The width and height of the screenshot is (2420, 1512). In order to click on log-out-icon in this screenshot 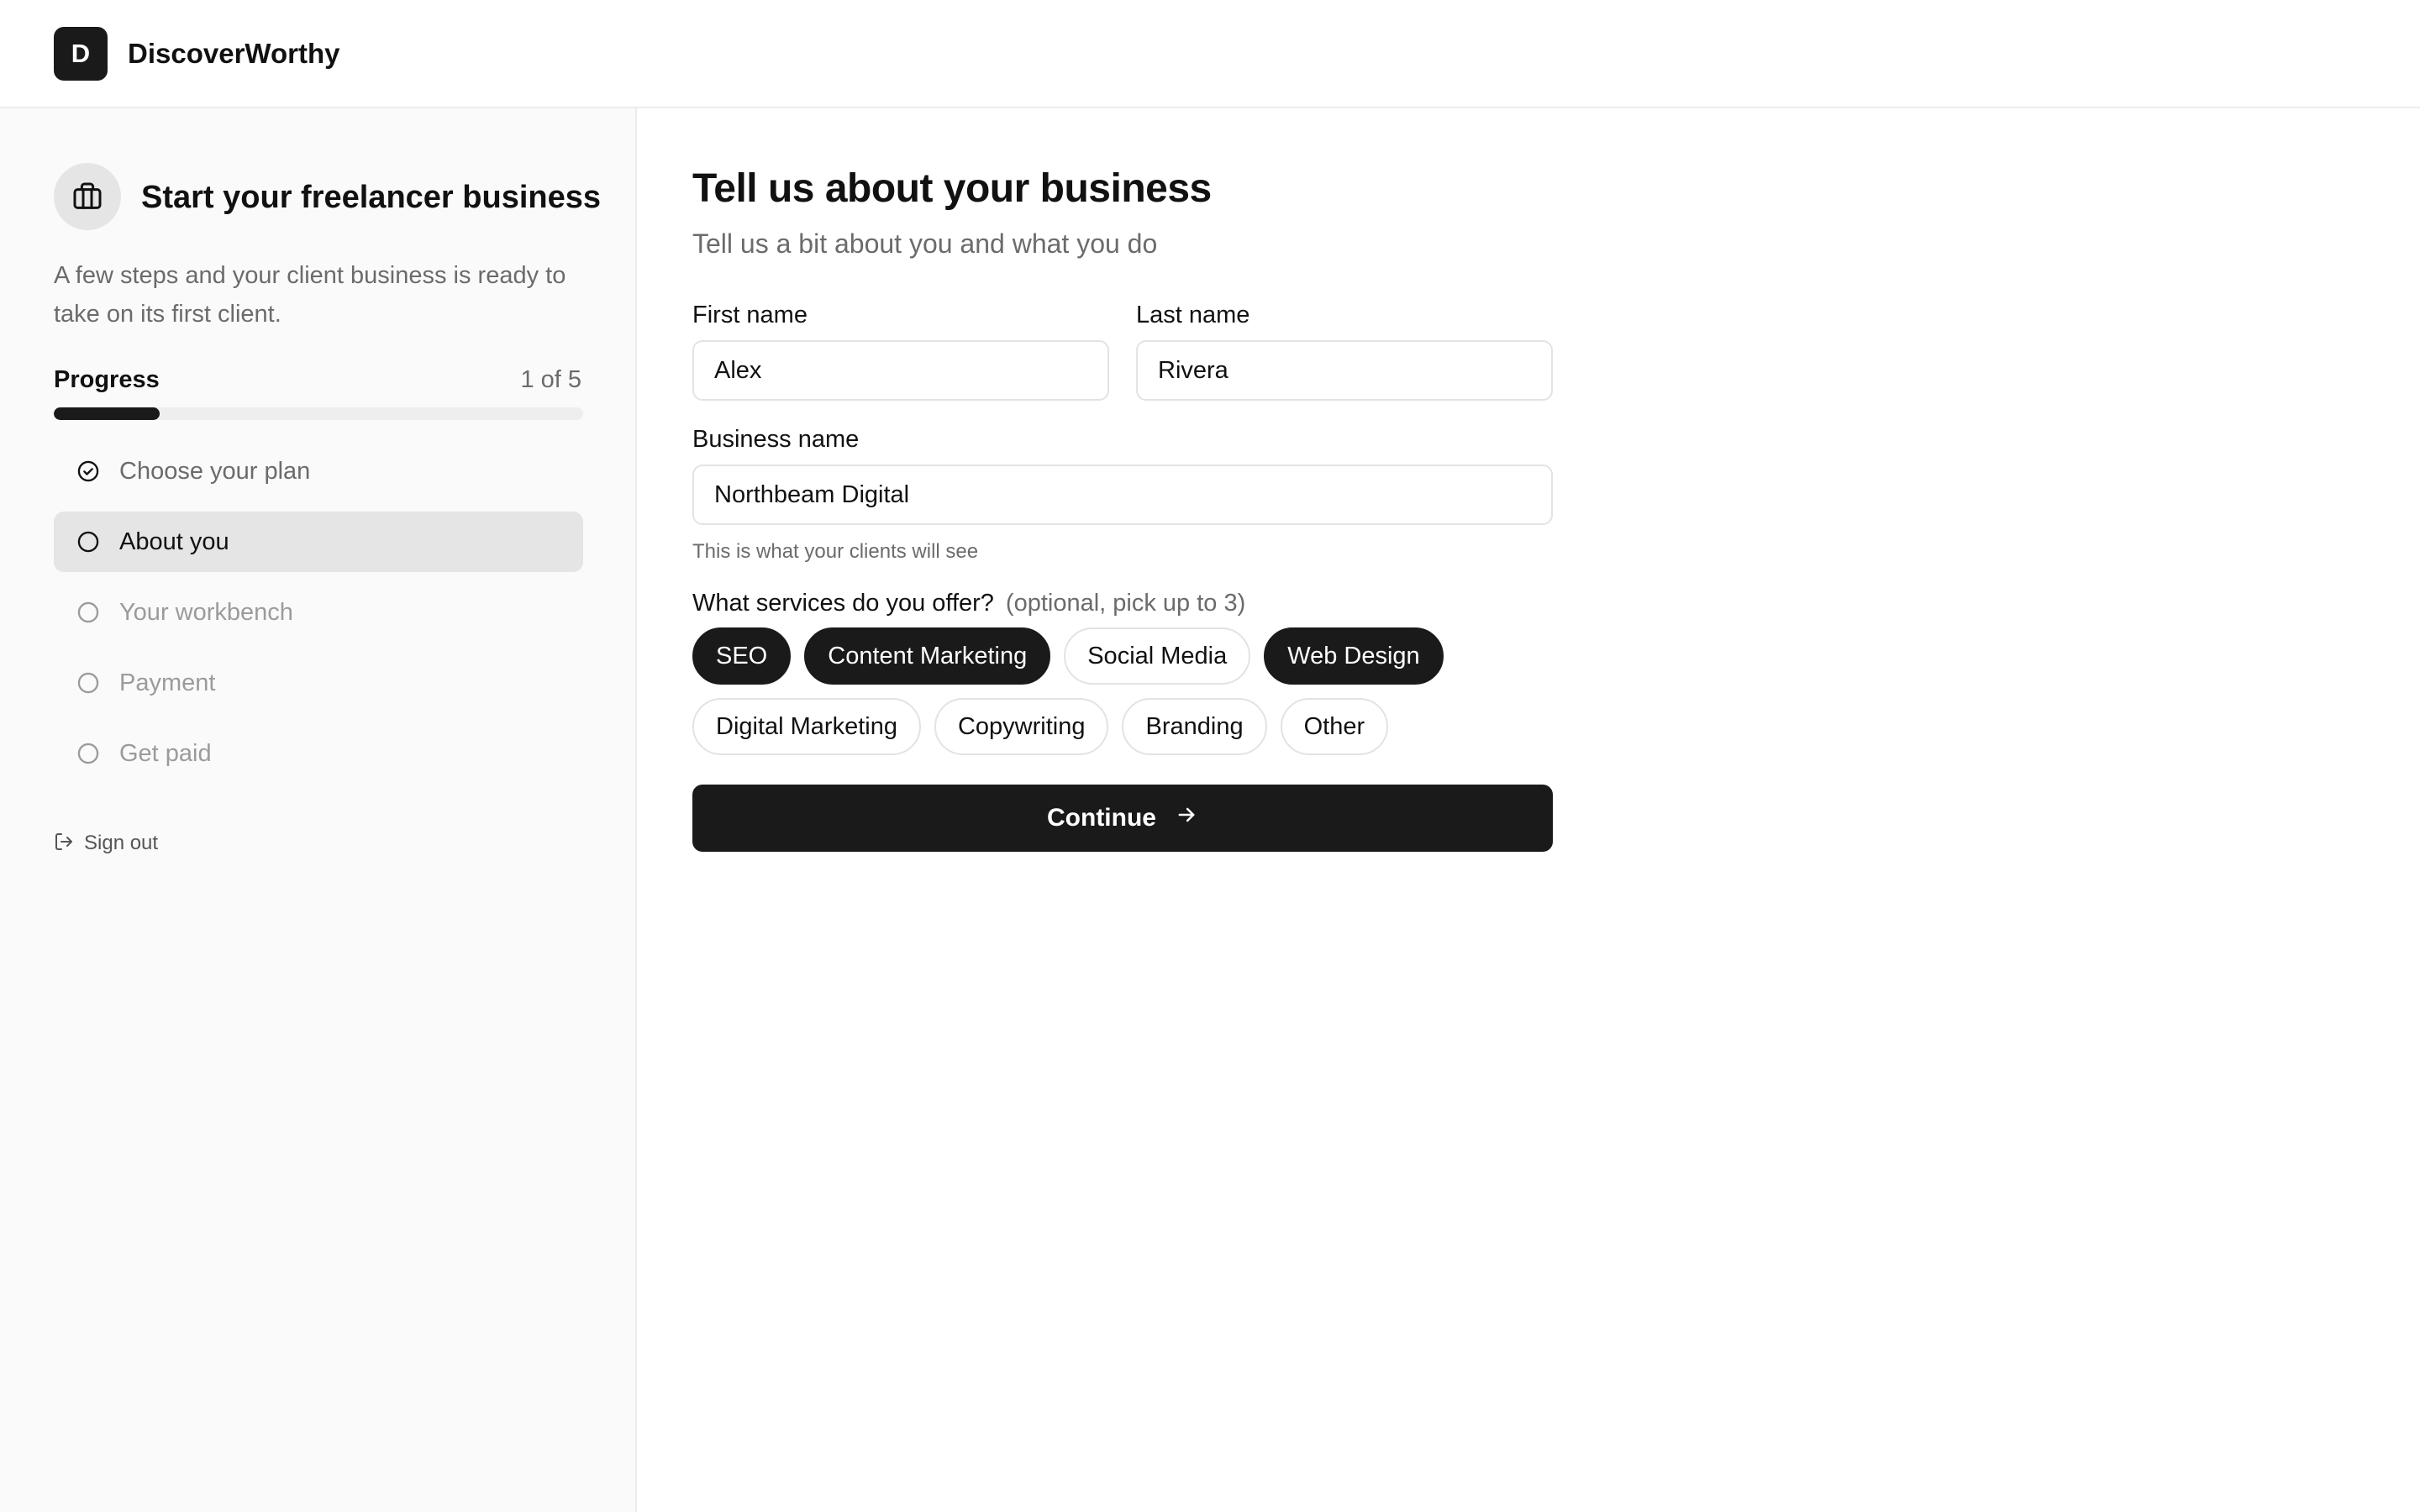, I will do `click(64, 844)`.